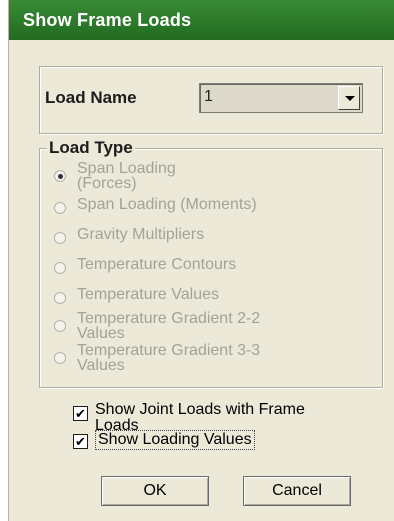  What do you see at coordinates (175, 440) in the screenshot?
I see `show-loading-values-label: Show Loading Values` at bounding box center [175, 440].